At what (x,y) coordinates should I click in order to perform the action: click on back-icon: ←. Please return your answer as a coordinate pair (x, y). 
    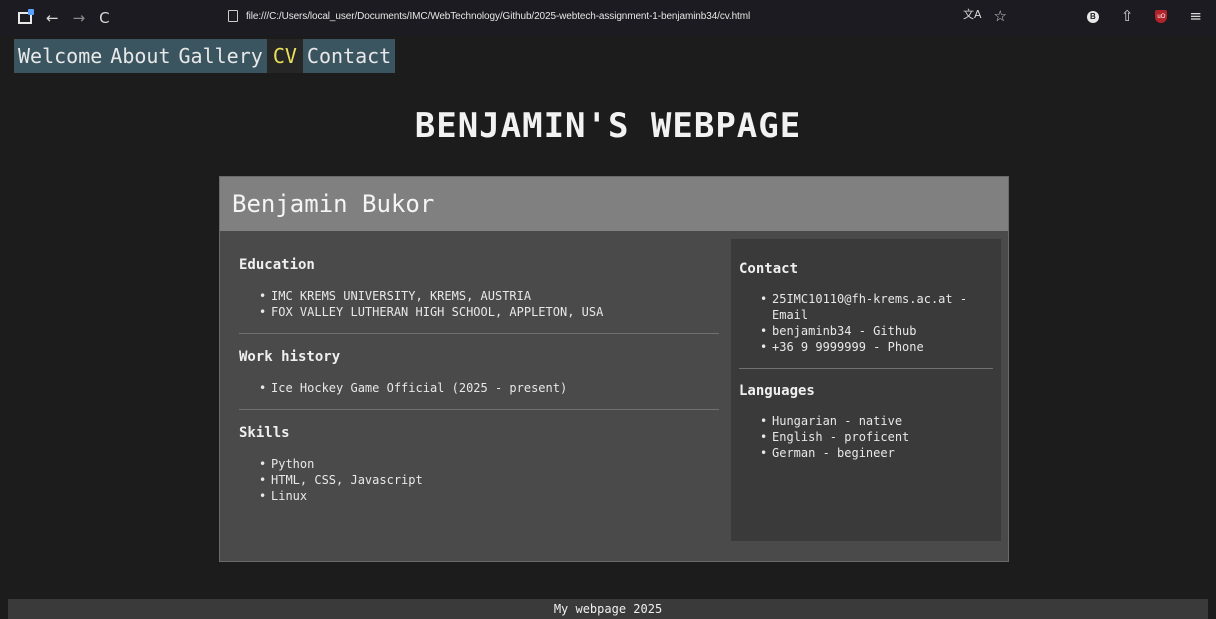
    Looking at the image, I should click on (52, 18).